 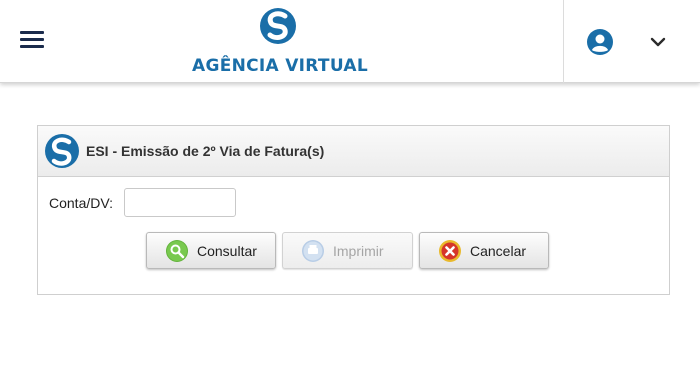 I want to click on consultar-button: Consultar, so click(x=211, y=250).